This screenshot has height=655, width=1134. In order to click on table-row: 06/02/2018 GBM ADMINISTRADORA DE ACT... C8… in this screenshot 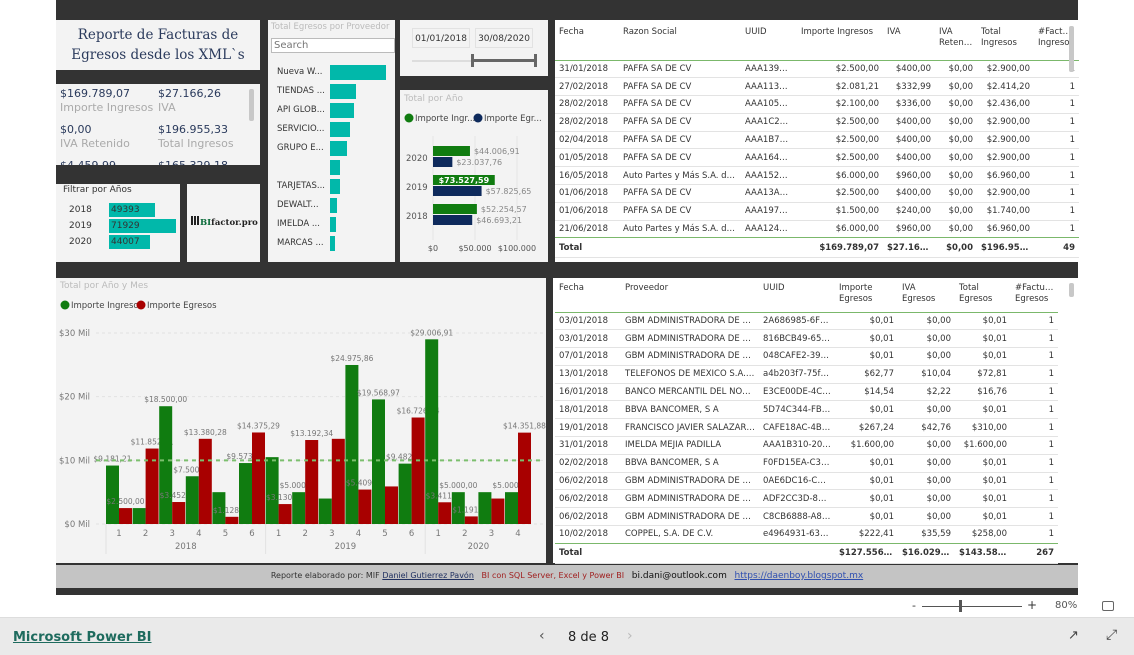, I will do `click(806, 516)`.